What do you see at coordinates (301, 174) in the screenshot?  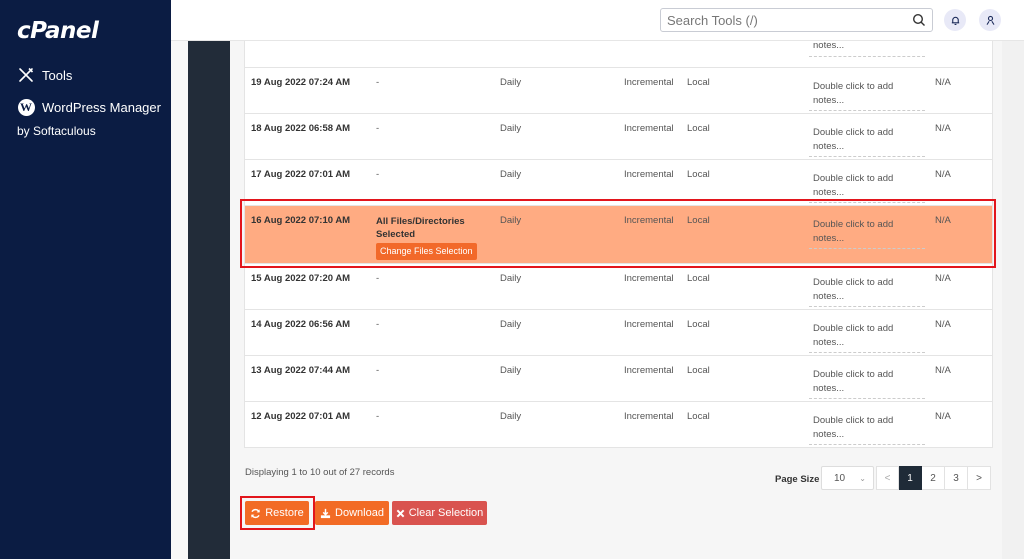 I see `backup-date: 17 Aug 2022 07:01 AM` at bounding box center [301, 174].